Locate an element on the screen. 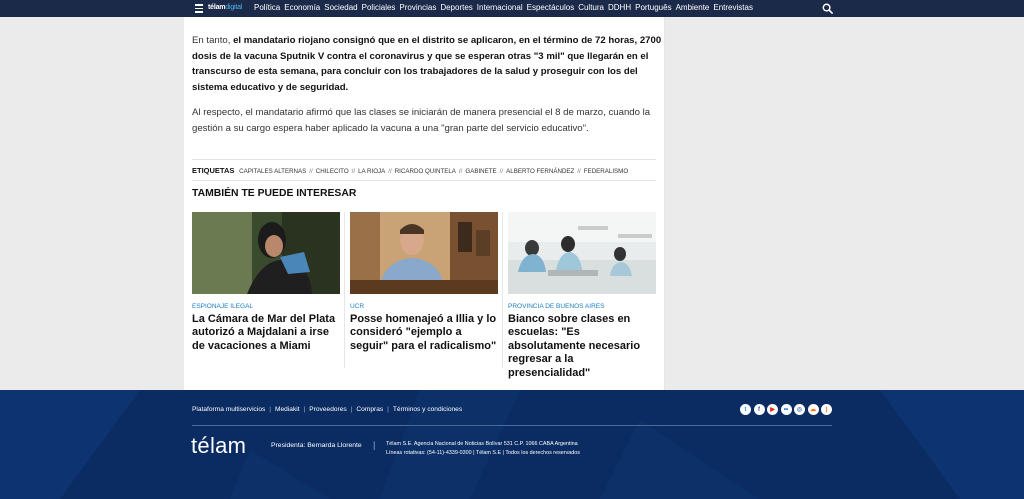 The image size is (1024, 499). nav-logo: télamdigital is located at coordinates (225, 7).